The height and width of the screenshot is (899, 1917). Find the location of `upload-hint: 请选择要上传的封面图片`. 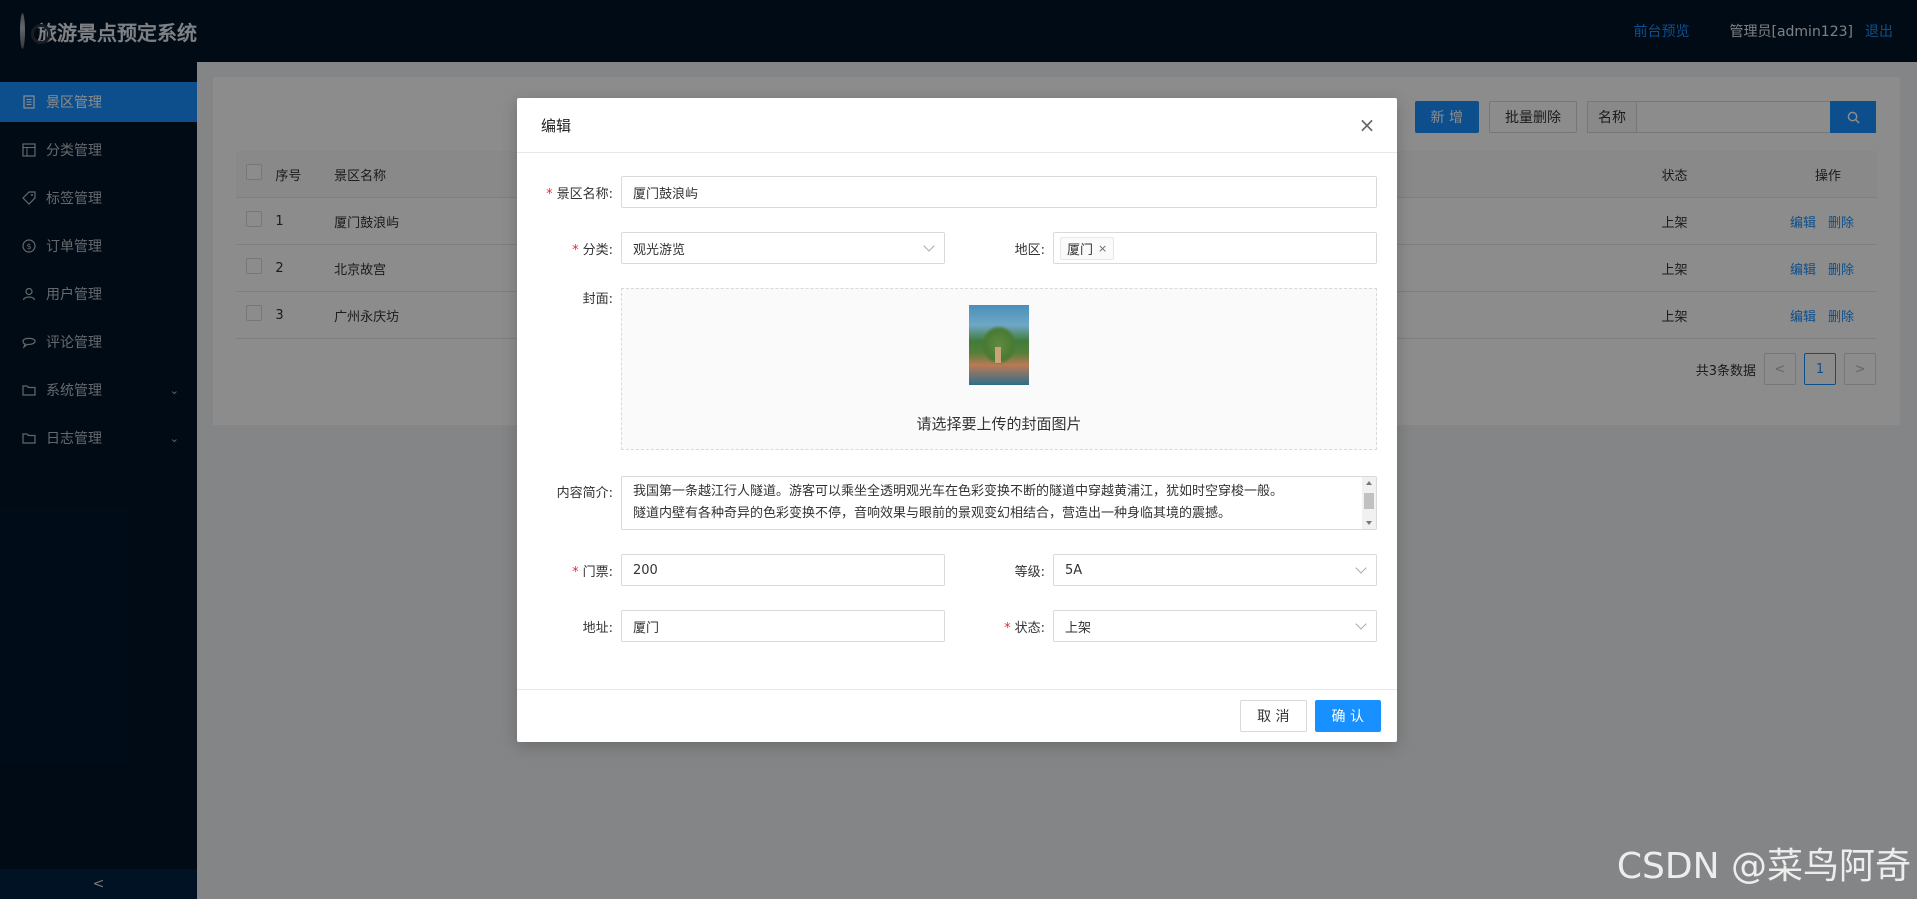

upload-hint: 请选择要上传的封面图片 is located at coordinates (999, 424).